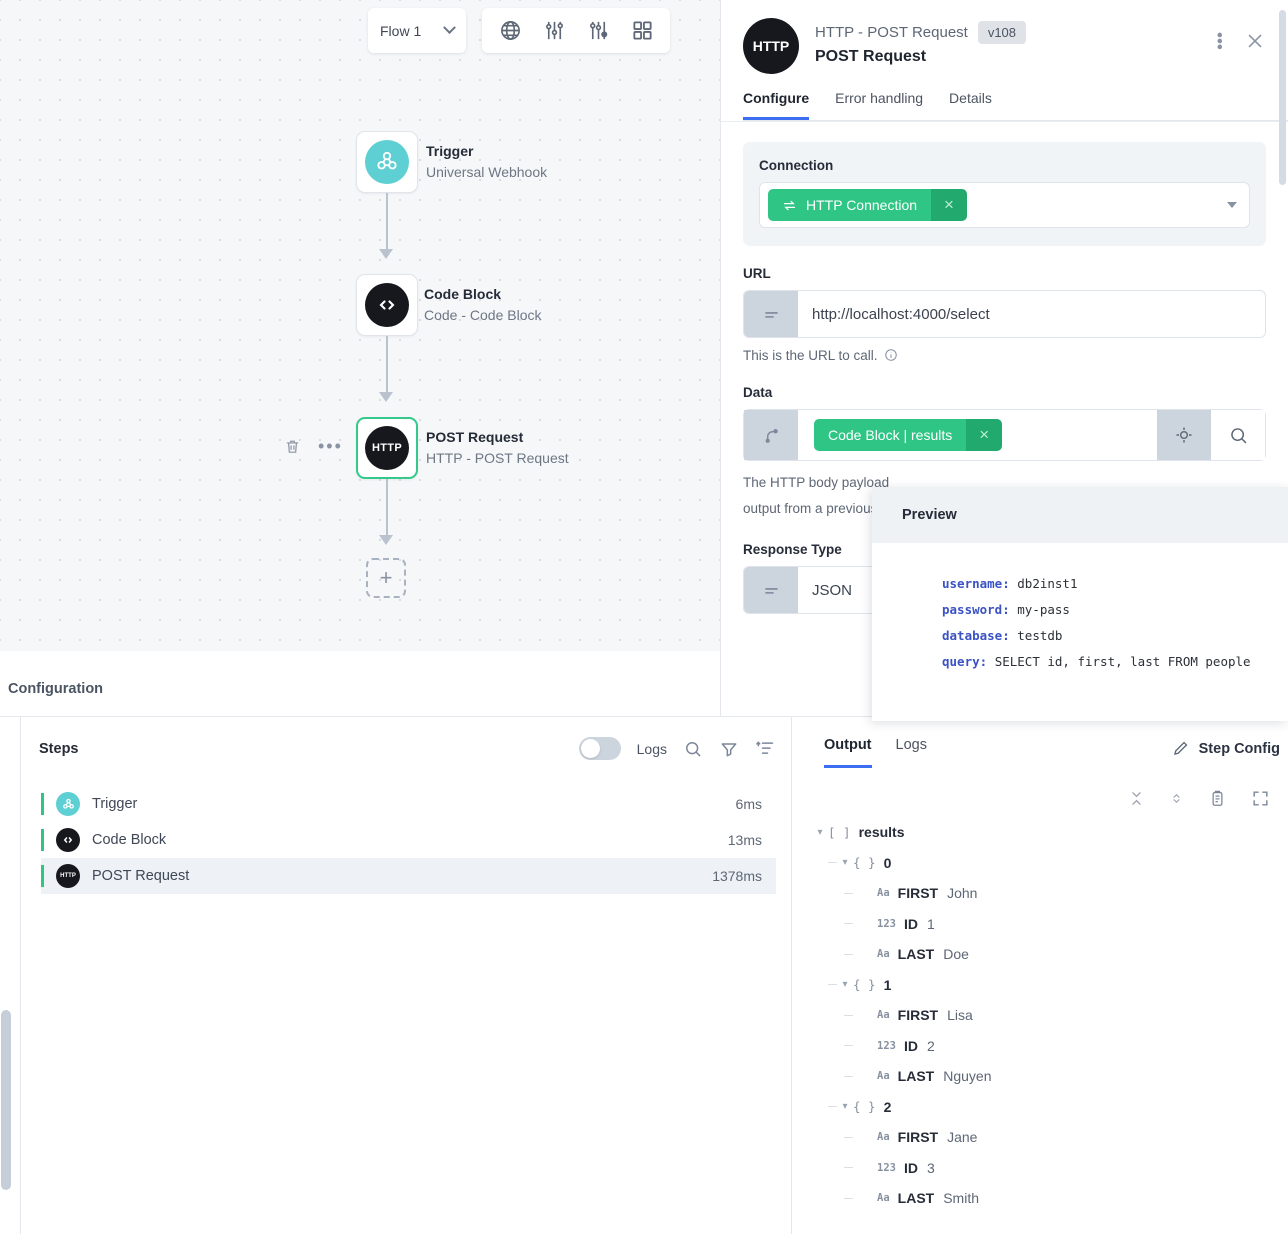 This screenshot has width=1288, height=1234. Describe the element at coordinates (1045, 893) in the screenshot. I see `tree-field: Aa FIRST John` at that location.